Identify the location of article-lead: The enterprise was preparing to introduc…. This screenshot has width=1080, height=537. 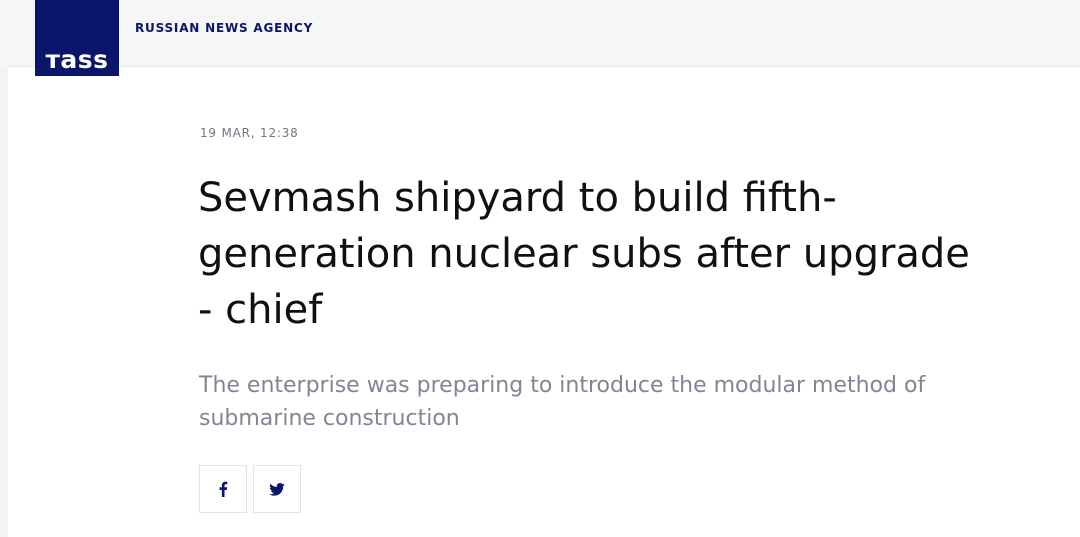
(562, 402).